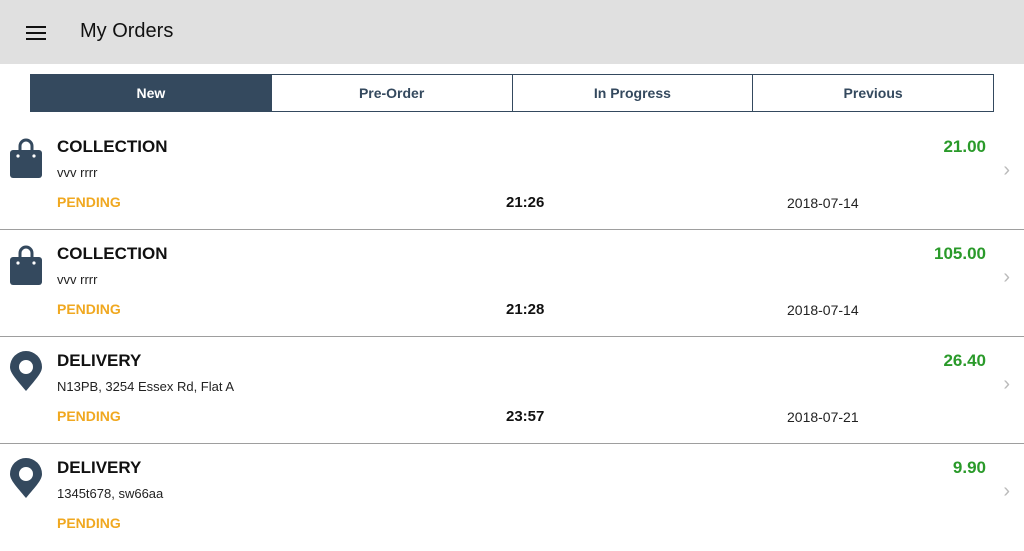 The height and width of the screenshot is (551, 1024). I want to click on app-bar: My Orders, so click(512, 32).